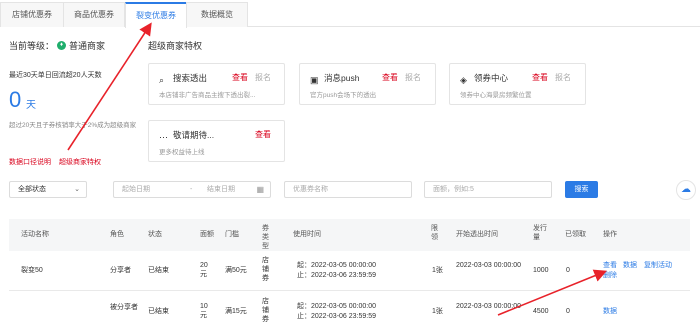  What do you see at coordinates (658, 265) in the screenshot?
I see `copy-activity-action: 复制活动` at bounding box center [658, 265].